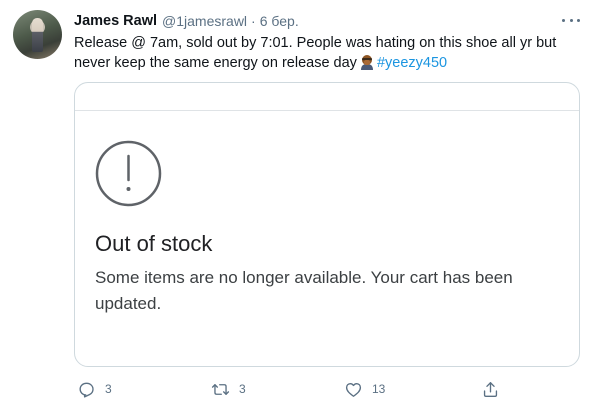  Describe the element at coordinates (115, 21) in the screenshot. I see `author-name: James Rawl` at that location.